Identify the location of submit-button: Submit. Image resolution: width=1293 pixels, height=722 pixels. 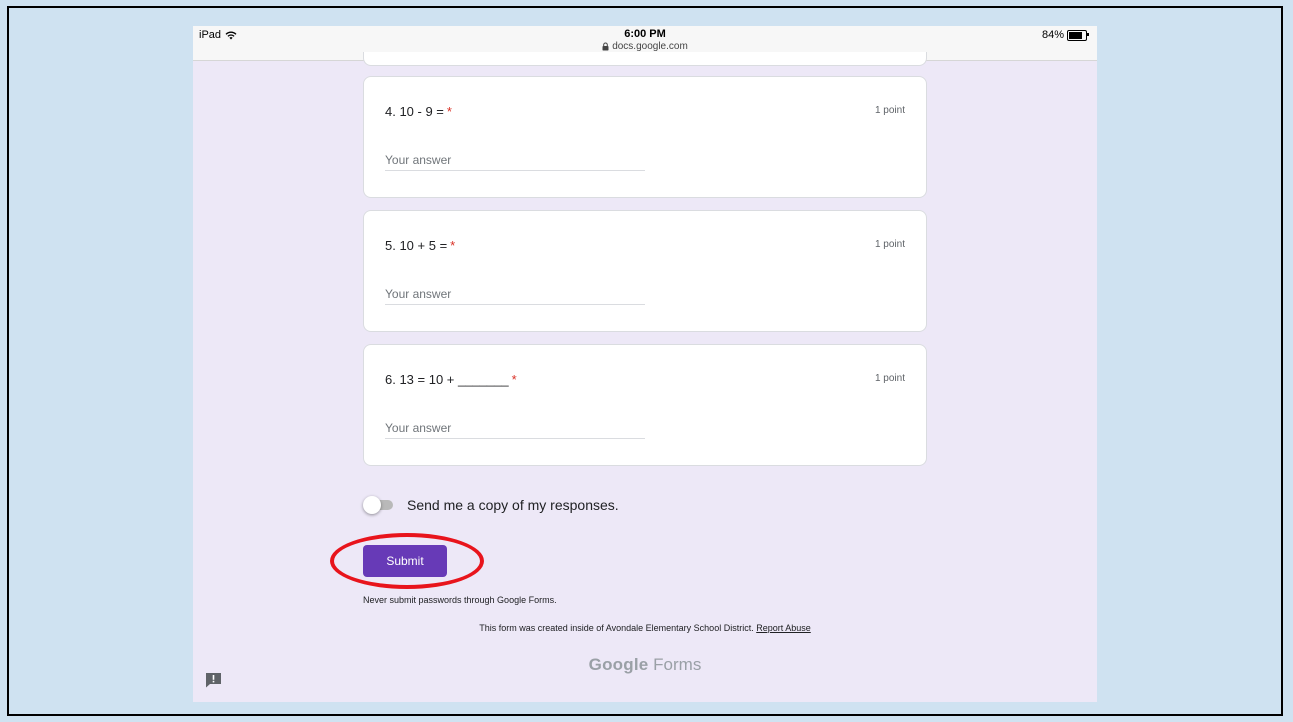
(405, 561).